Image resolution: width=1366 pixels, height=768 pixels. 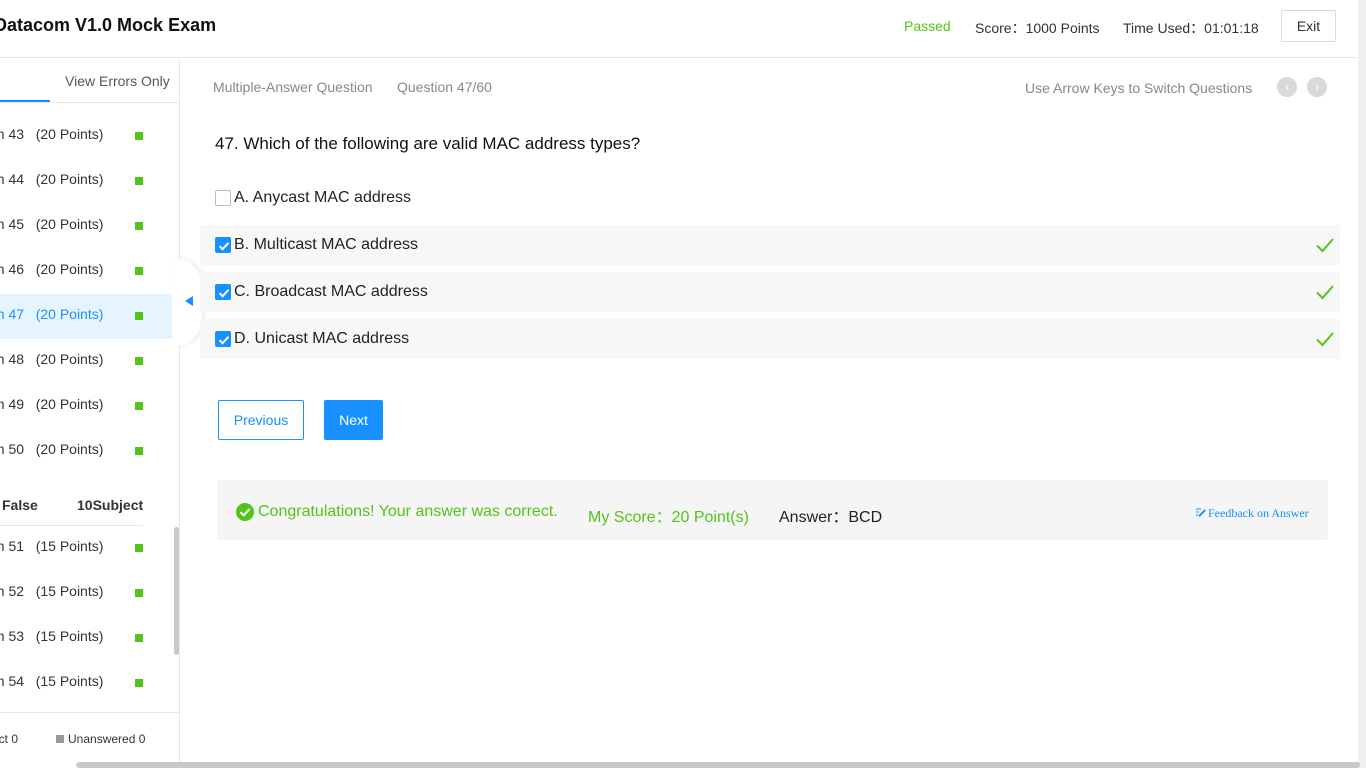 What do you see at coordinates (223, 339) in the screenshot?
I see `option-d-checkbox` at bounding box center [223, 339].